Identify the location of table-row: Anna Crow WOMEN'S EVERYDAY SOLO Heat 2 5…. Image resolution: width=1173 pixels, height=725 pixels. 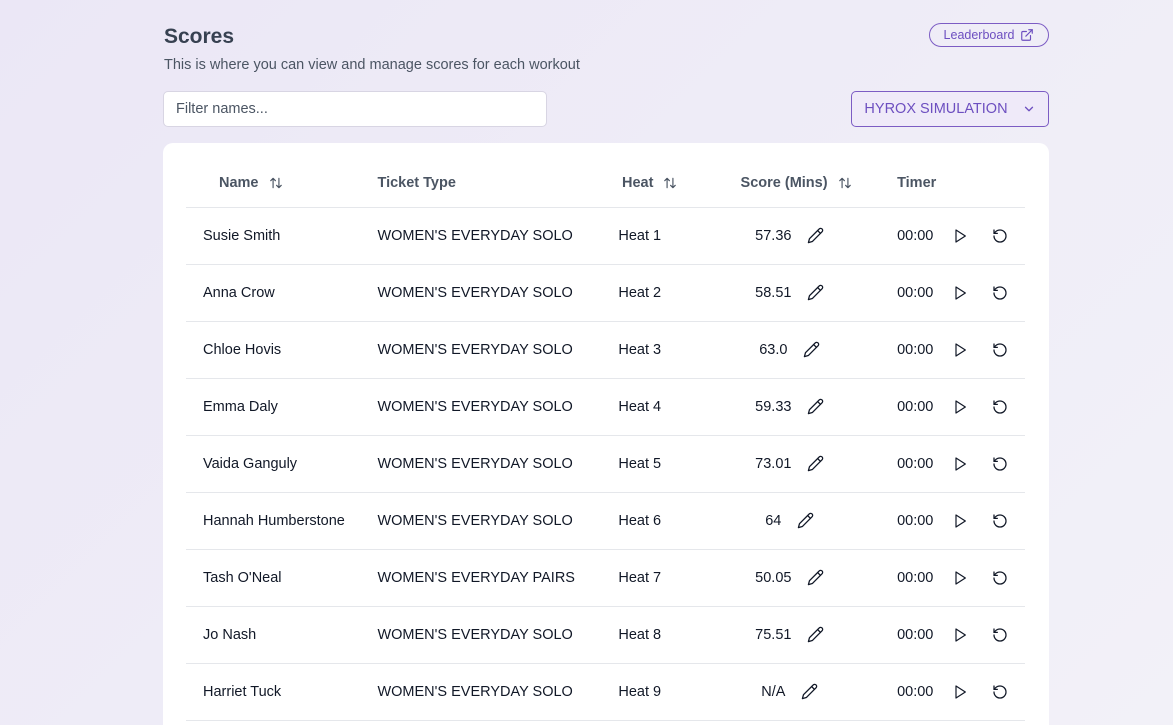
(605, 293).